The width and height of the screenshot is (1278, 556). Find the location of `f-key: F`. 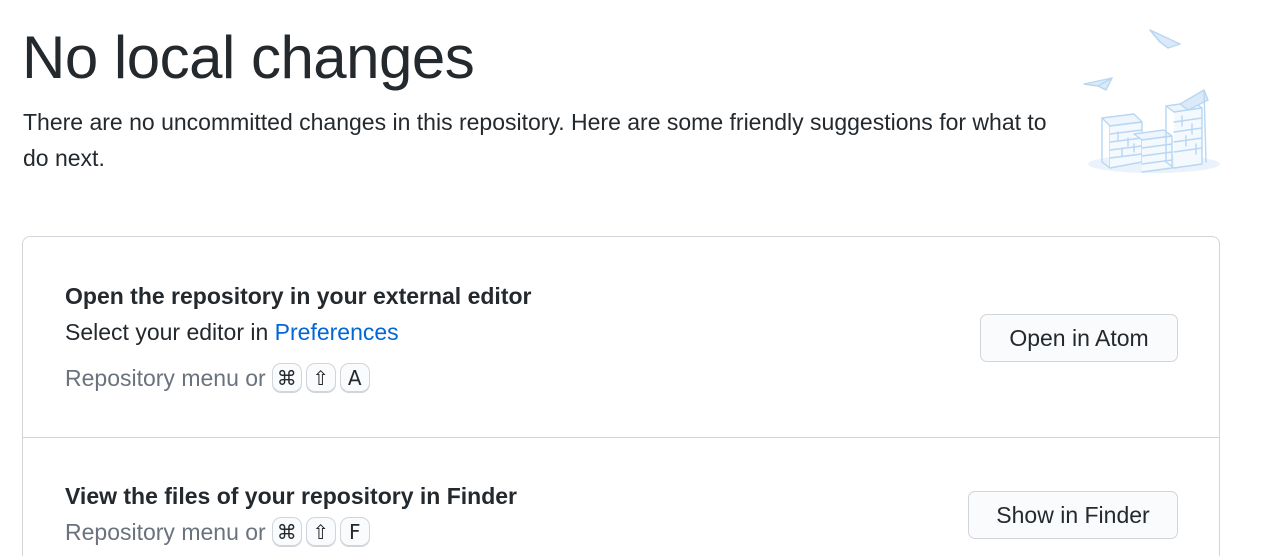

f-key: F is located at coordinates (354, 532).